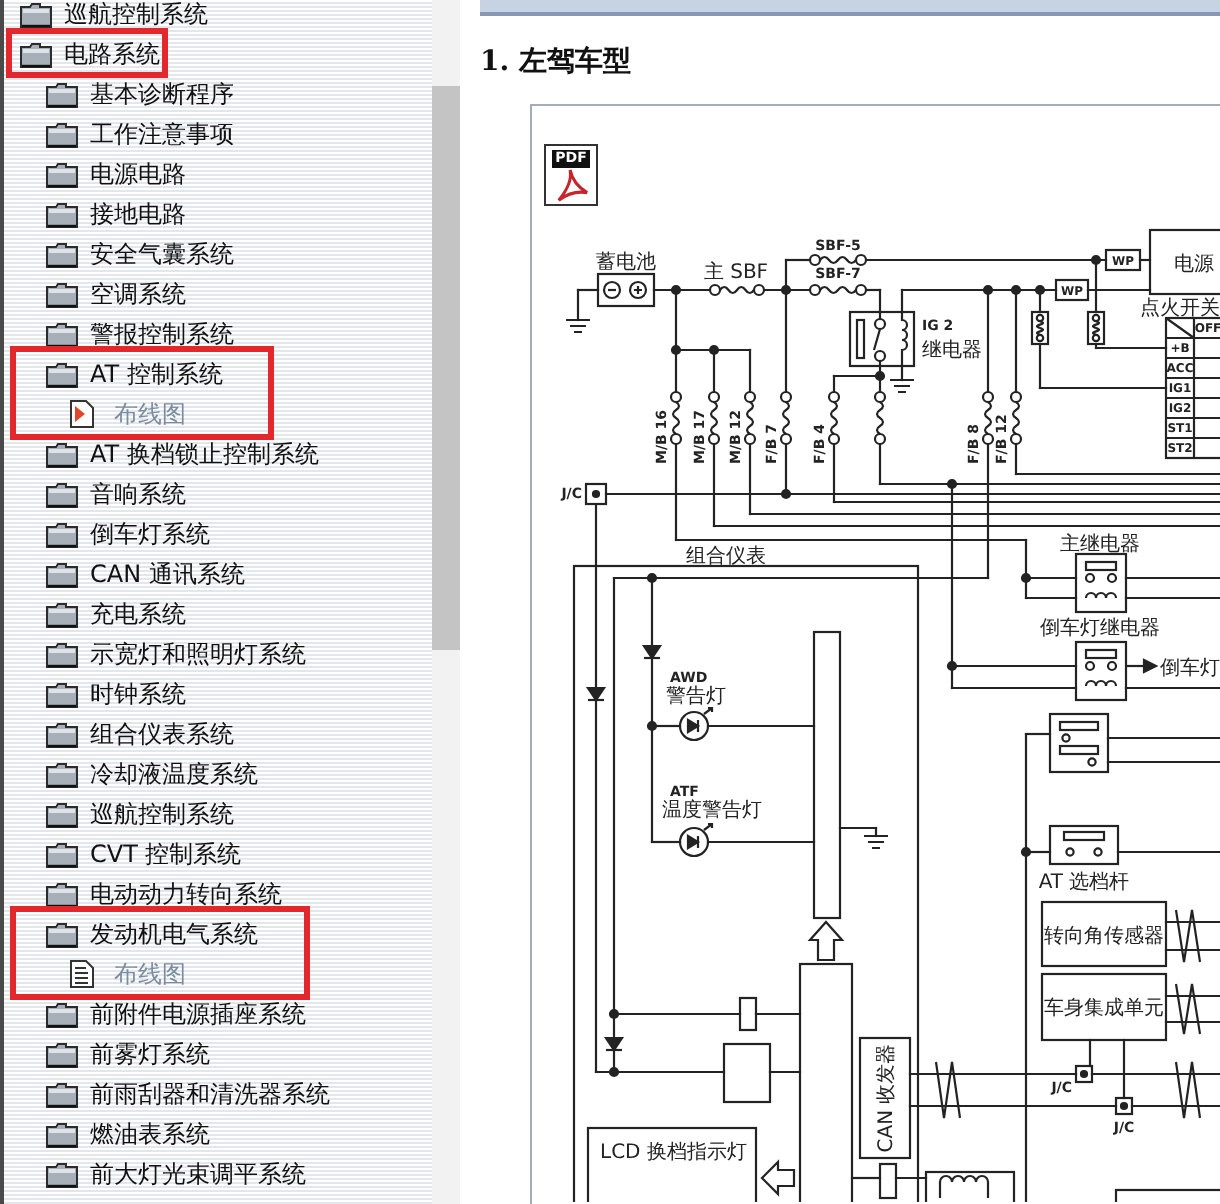 The width and height of the screenshot is (1220, 1204). Describe the element at coordinates (902, 386) in the screenshot. I see `ground-symbol` at that location.